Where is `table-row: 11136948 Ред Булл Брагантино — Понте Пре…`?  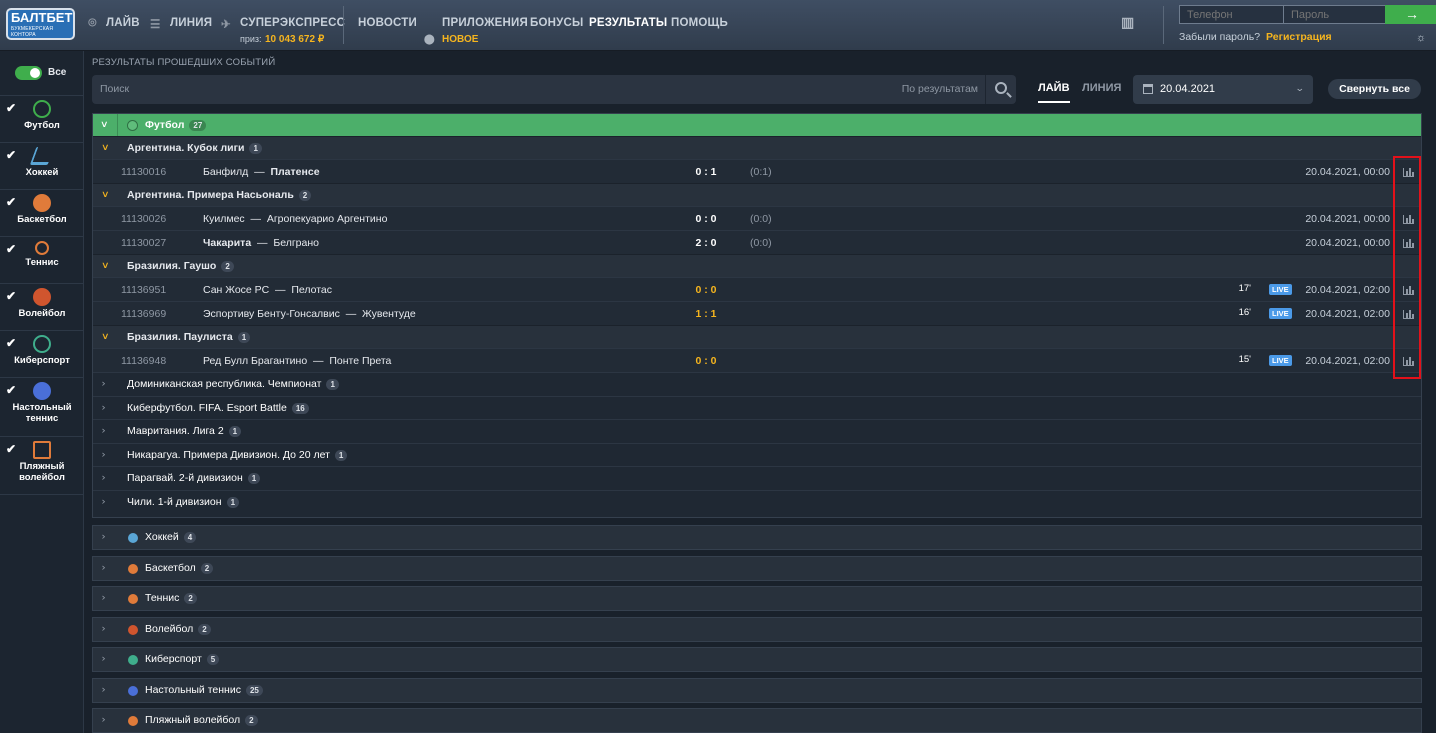
table-row: 11136948 Ред Булл Брагантино — Понте Пре… is located at coordinates (757, 360).